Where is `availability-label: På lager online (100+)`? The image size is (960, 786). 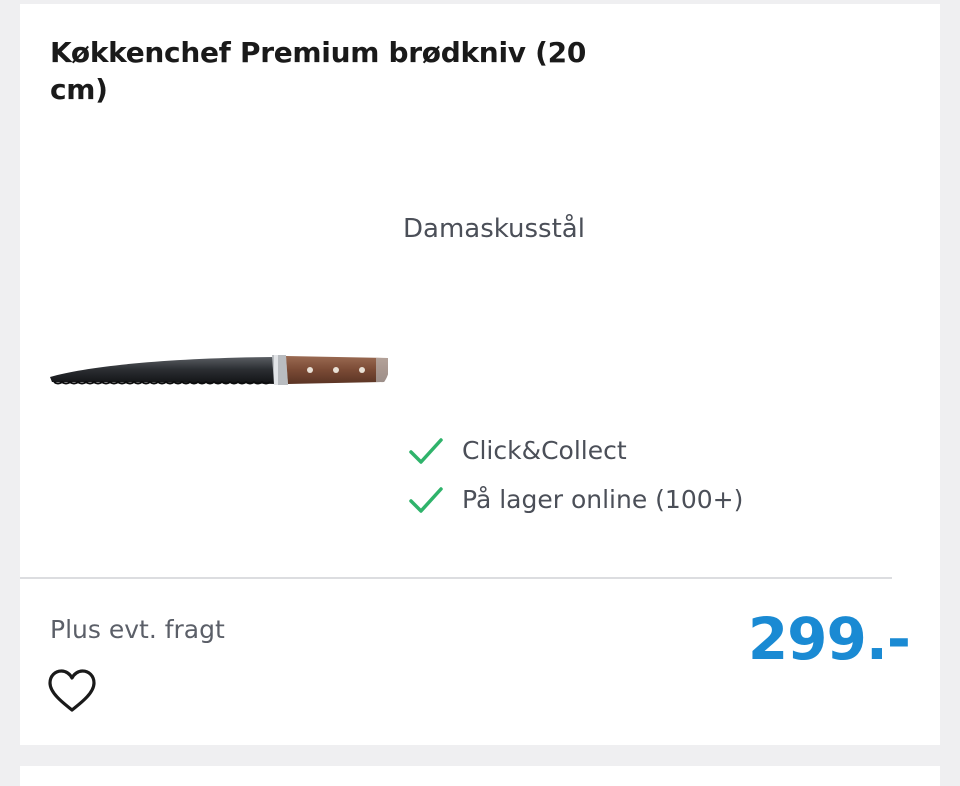
availability-label: På lager online (100+) is located at coordinates (603, 499).